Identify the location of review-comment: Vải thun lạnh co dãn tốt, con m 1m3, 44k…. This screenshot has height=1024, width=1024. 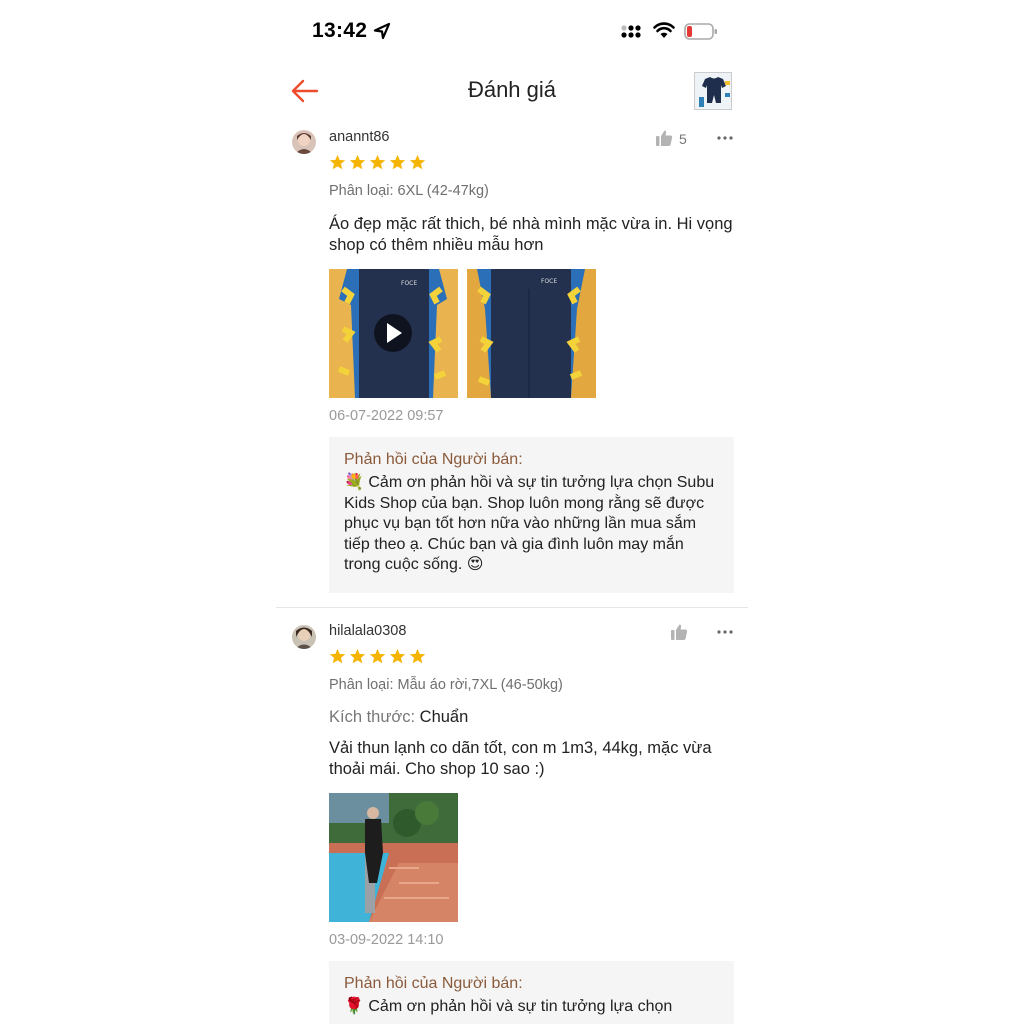
(520, 758).